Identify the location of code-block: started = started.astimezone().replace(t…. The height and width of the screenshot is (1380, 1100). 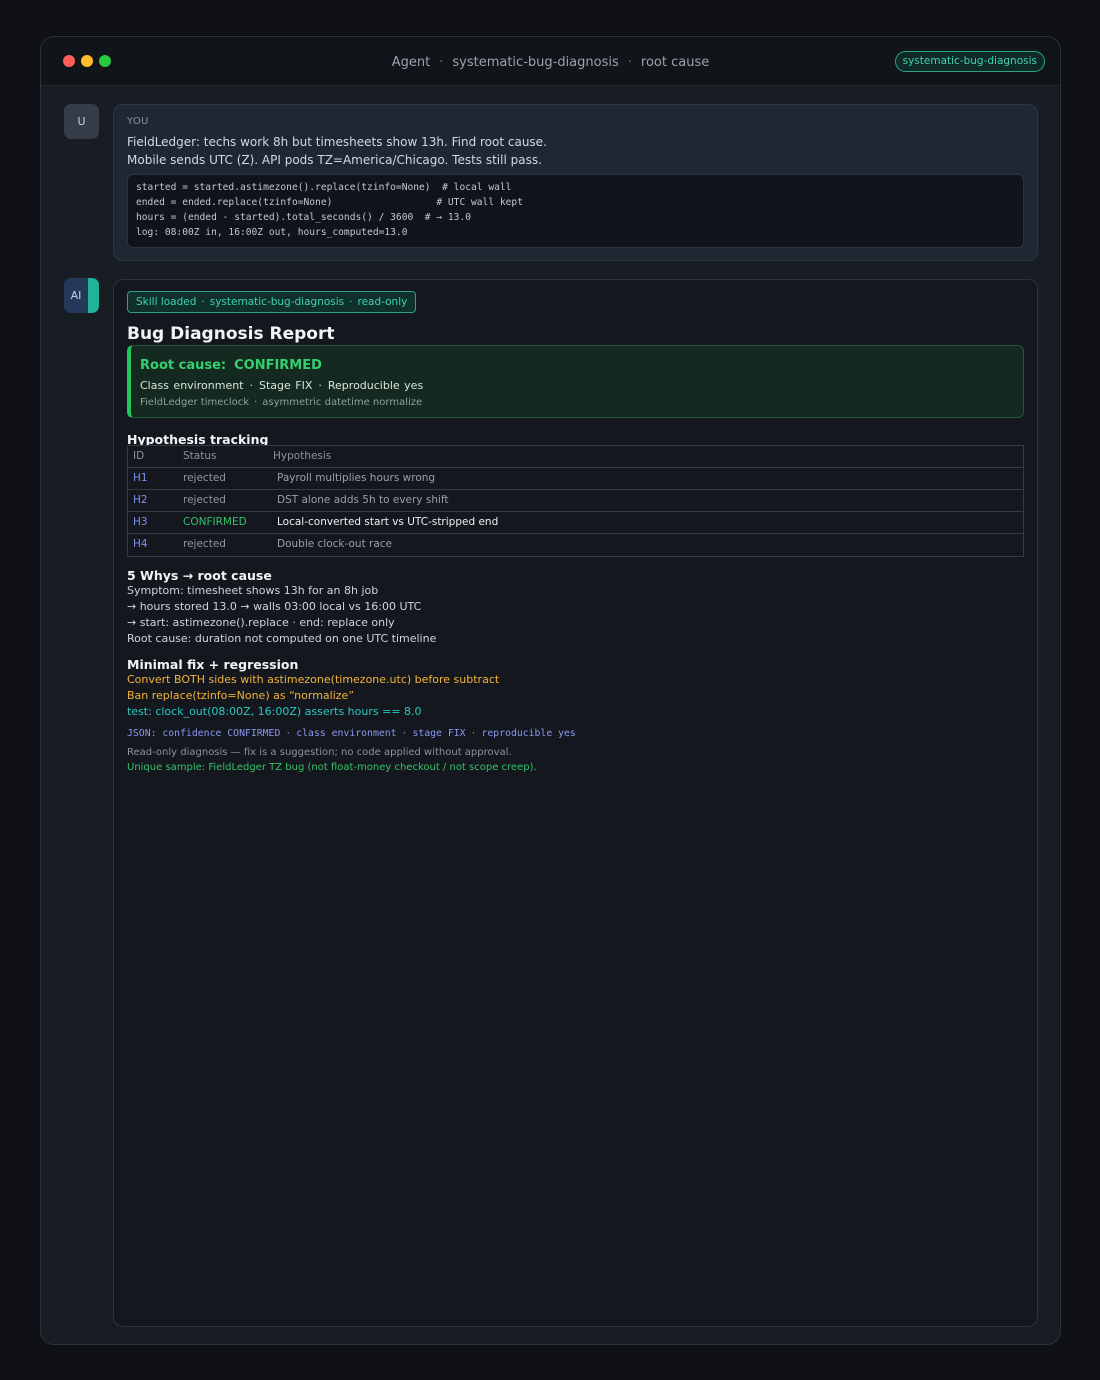
(575, 211).